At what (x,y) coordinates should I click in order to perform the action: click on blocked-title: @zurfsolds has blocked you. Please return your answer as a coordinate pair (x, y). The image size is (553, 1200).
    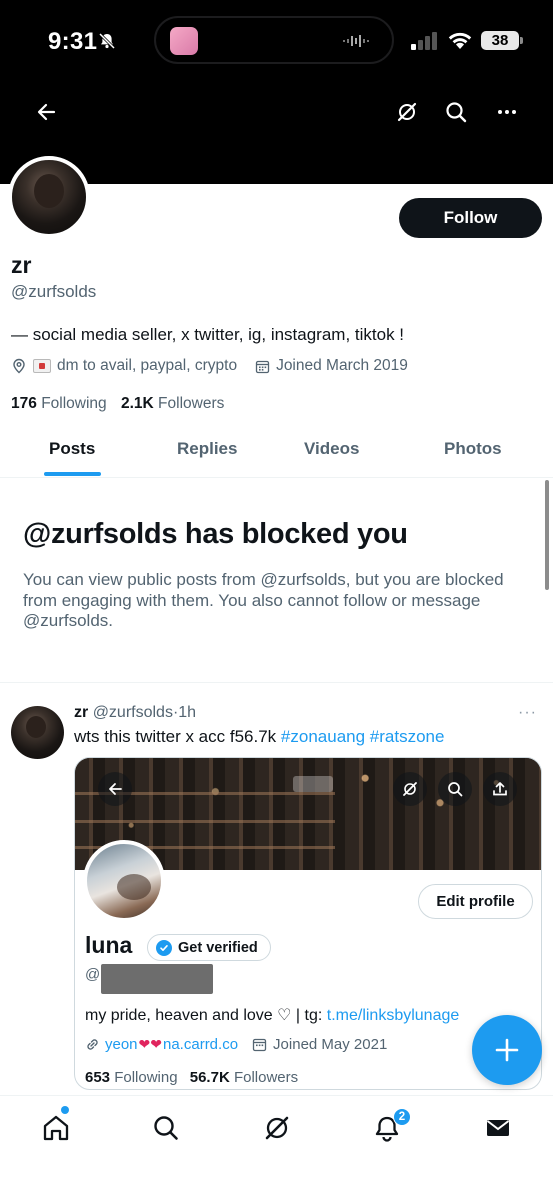
    Looking at the image, I should click on (215, 534).